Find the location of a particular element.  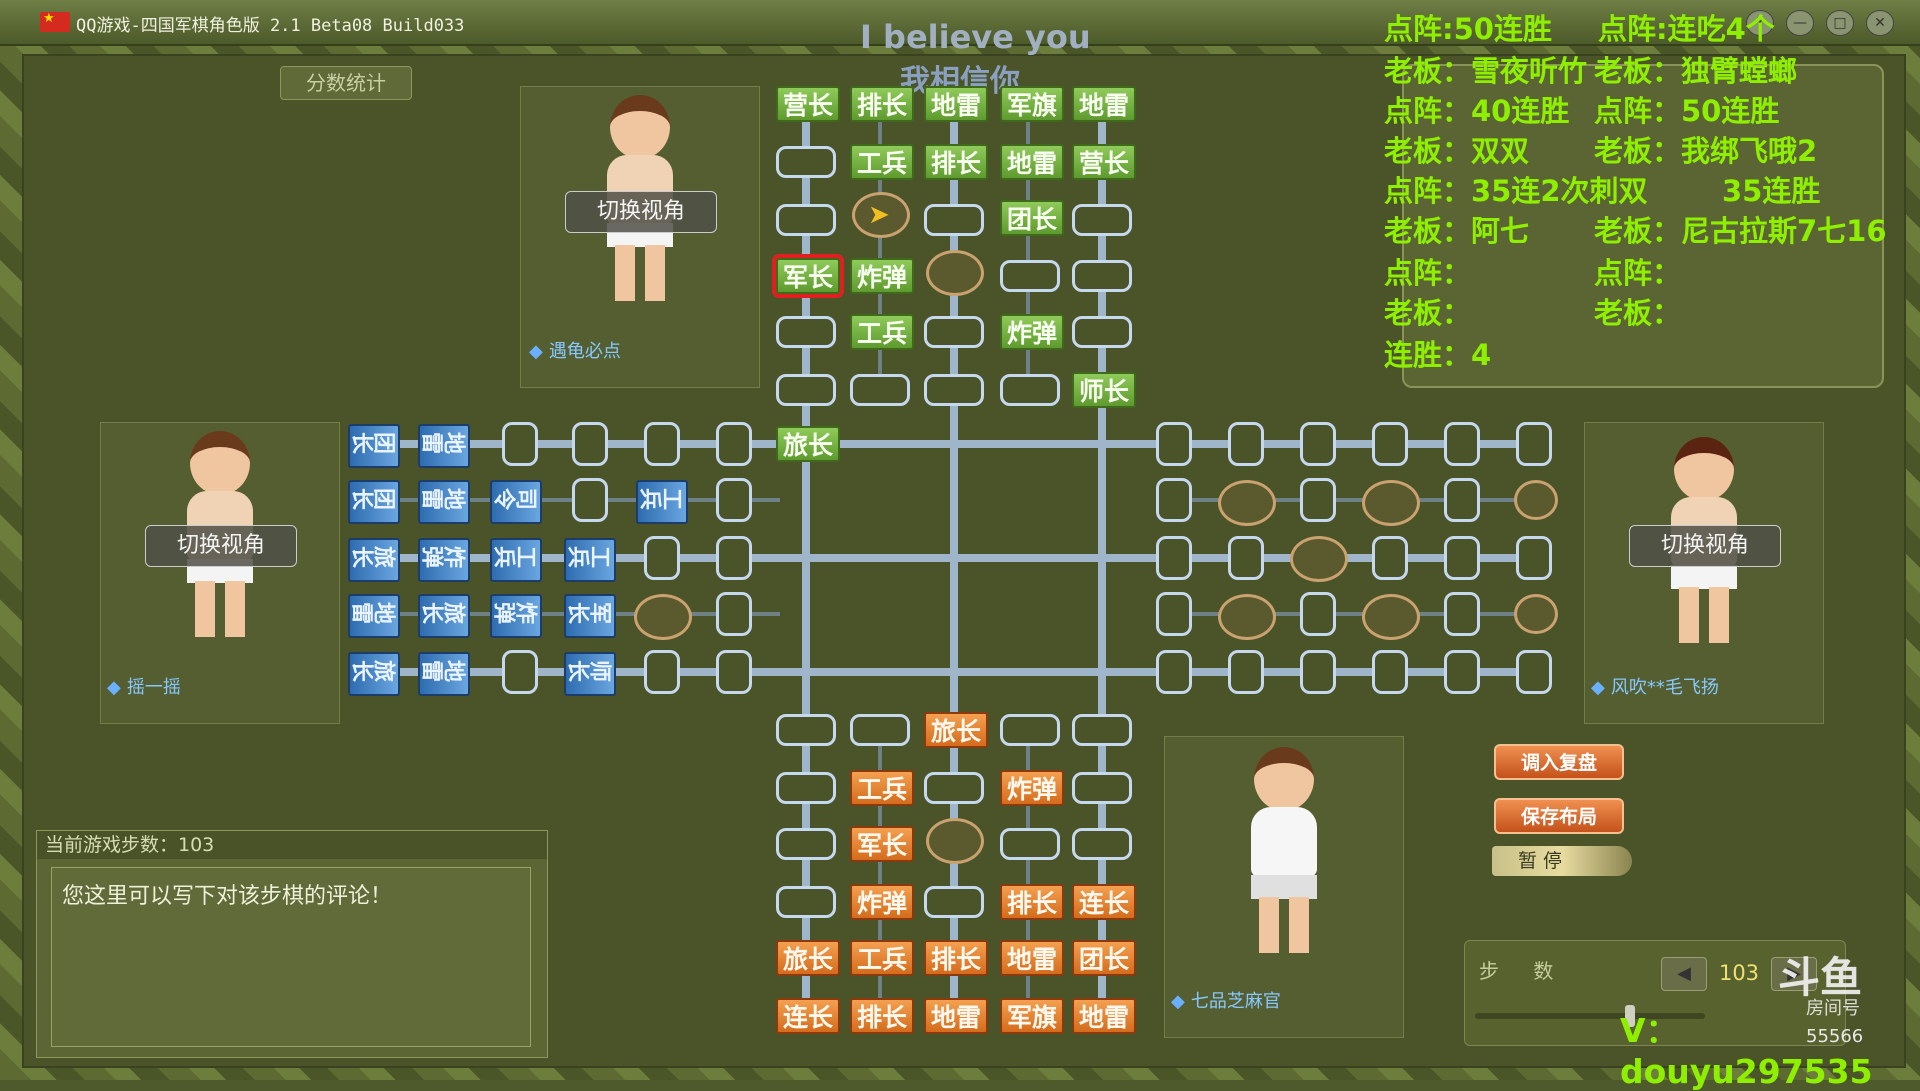

game-piece: 军旗 is located at coordinates (1032, 104).